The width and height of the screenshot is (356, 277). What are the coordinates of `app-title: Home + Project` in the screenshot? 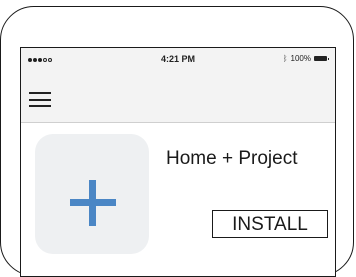 It's located at (232, 158).